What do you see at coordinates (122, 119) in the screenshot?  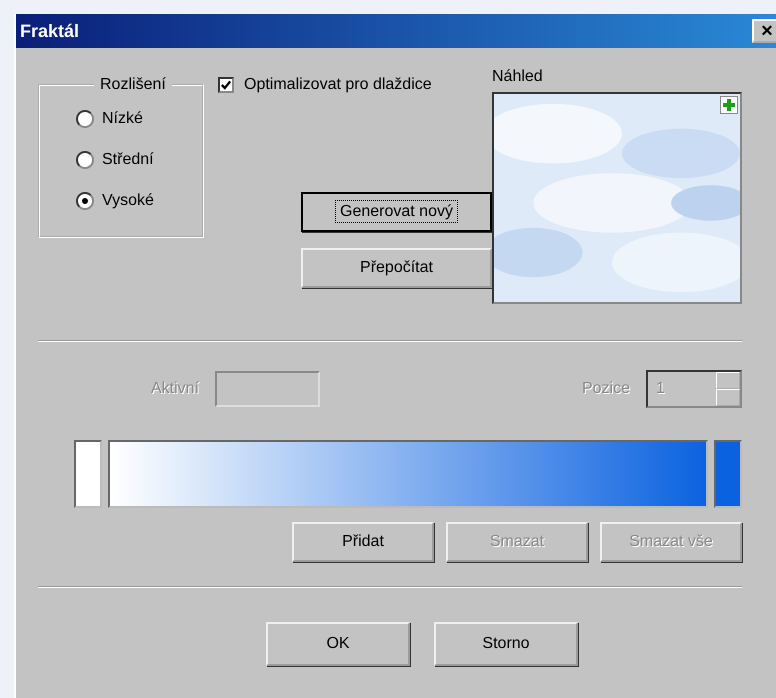 I see `radio-label: Nízké` at bounding box center [122, 119].